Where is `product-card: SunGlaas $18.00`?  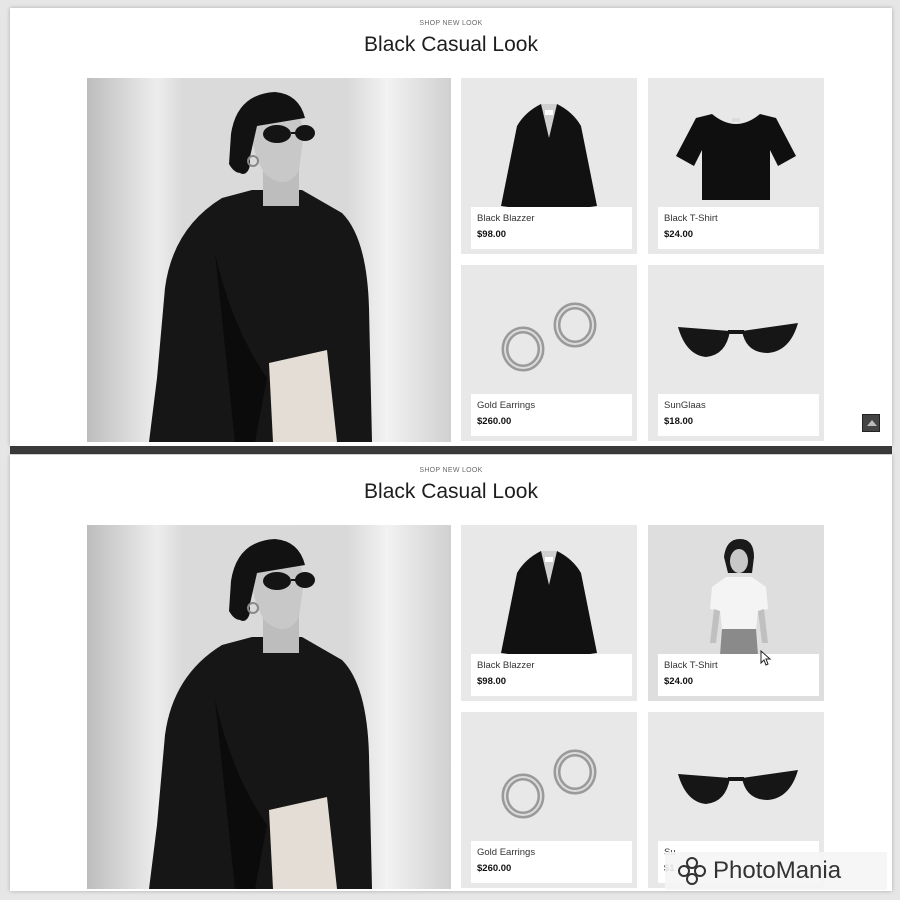 product-card: SunGlaas $18.00 is located at coordinates (736, 353).